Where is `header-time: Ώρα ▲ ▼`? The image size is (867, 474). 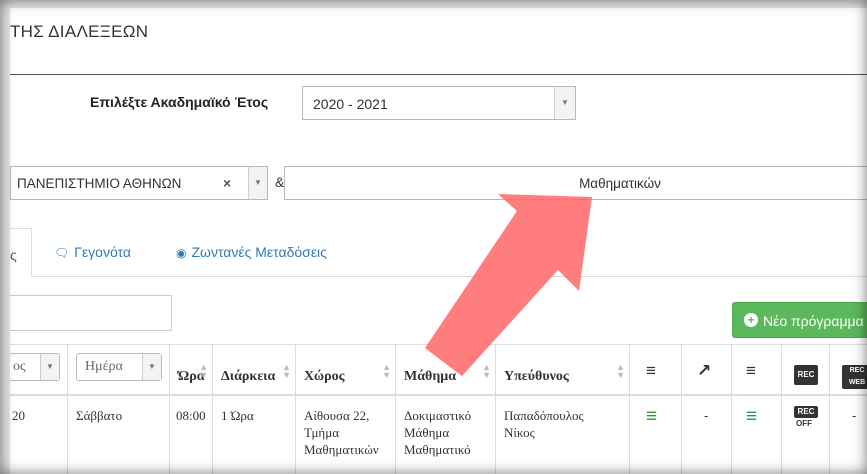
header-time: Ώρα ▲ ▼ is located at coordinates (191, 370).